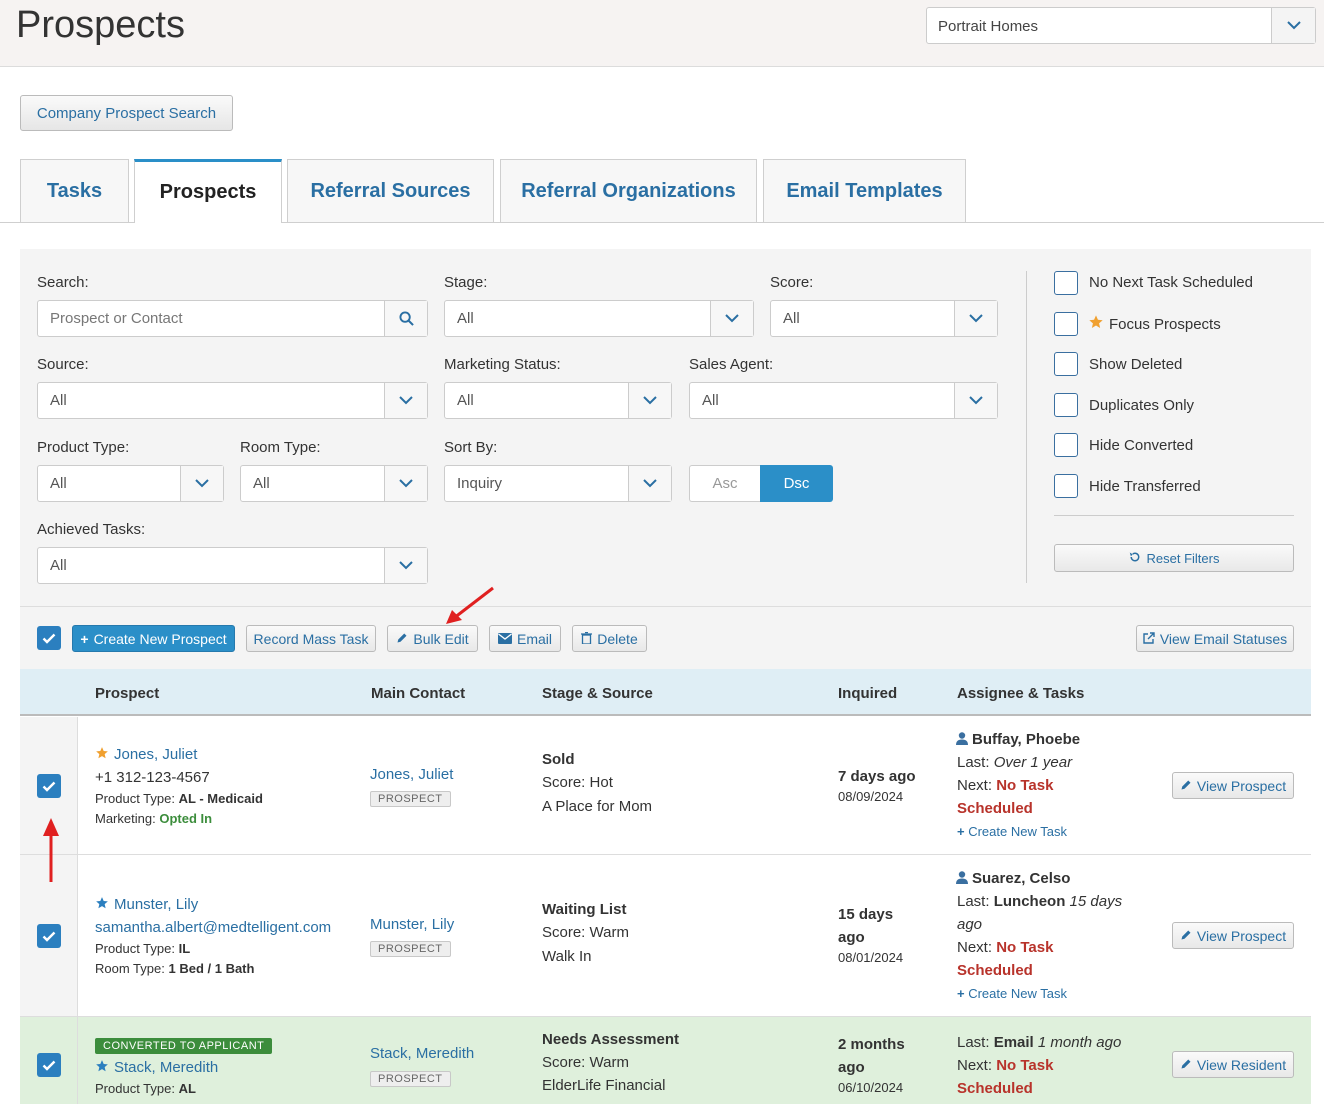 Image resolution: width=1324 pixels, height=1104 pixels. I want to click on tab-referral-sources: Referral Sources, so click(390, 190).